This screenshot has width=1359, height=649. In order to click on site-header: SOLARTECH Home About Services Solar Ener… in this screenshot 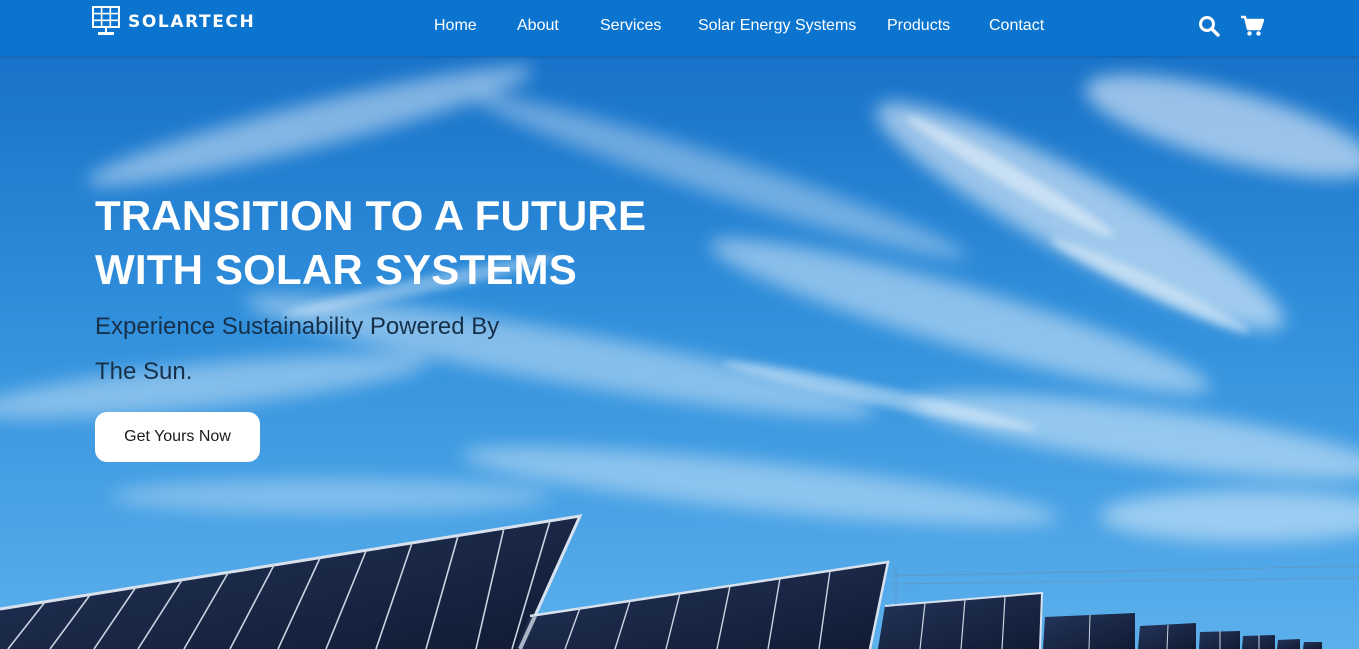, I will do `click(679, 28)`.